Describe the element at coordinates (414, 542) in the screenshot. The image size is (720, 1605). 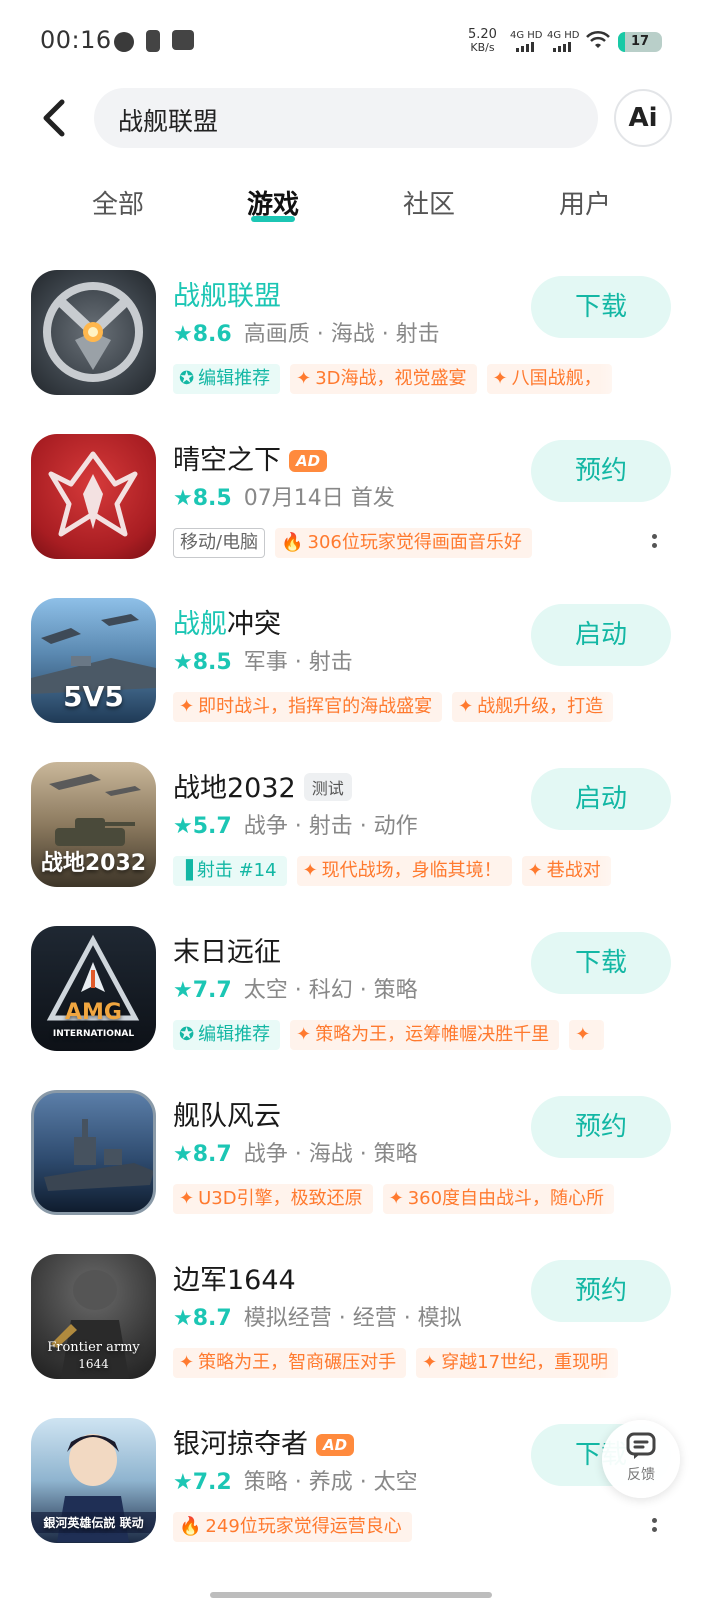
I see `game-tag-text: 306位玩家觉得画面音乐好` at that location.